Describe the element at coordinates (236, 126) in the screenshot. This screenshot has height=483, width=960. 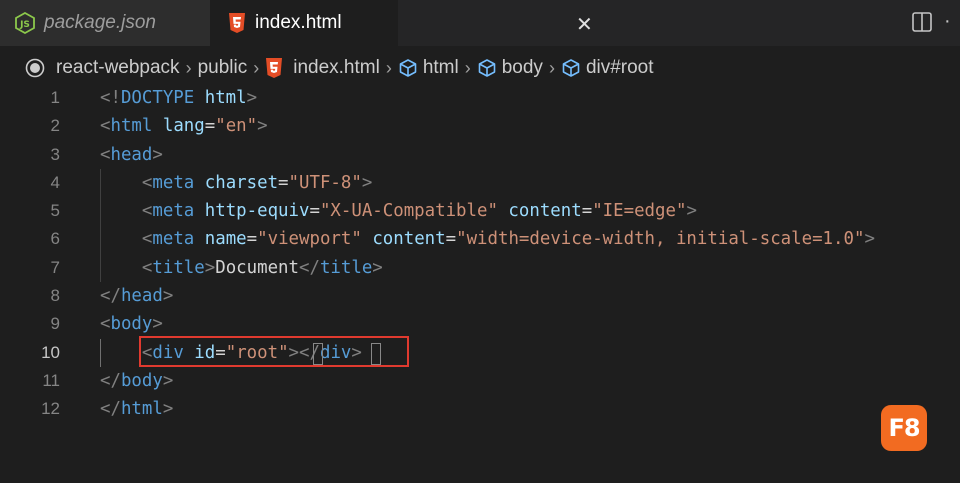
I see `code-token: "en"` at that location.